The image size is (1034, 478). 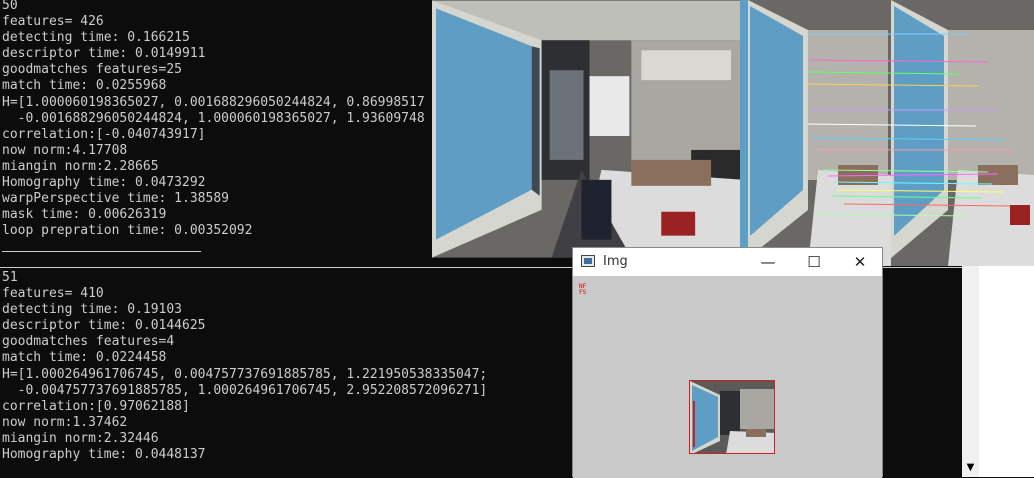 I want to click on console-line: match time: 0.0255968, so click(x=84, y=86).